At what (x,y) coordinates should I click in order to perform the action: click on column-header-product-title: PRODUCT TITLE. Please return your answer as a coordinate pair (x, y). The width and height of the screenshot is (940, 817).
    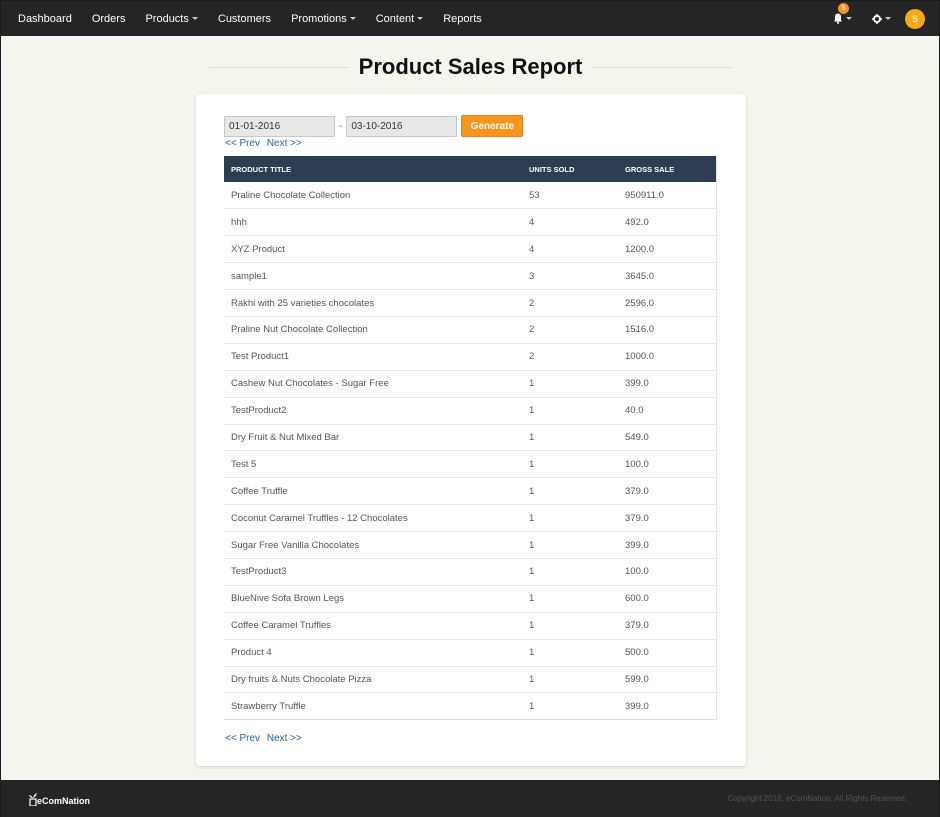
    Looking at the image, I should click on (373, 169).